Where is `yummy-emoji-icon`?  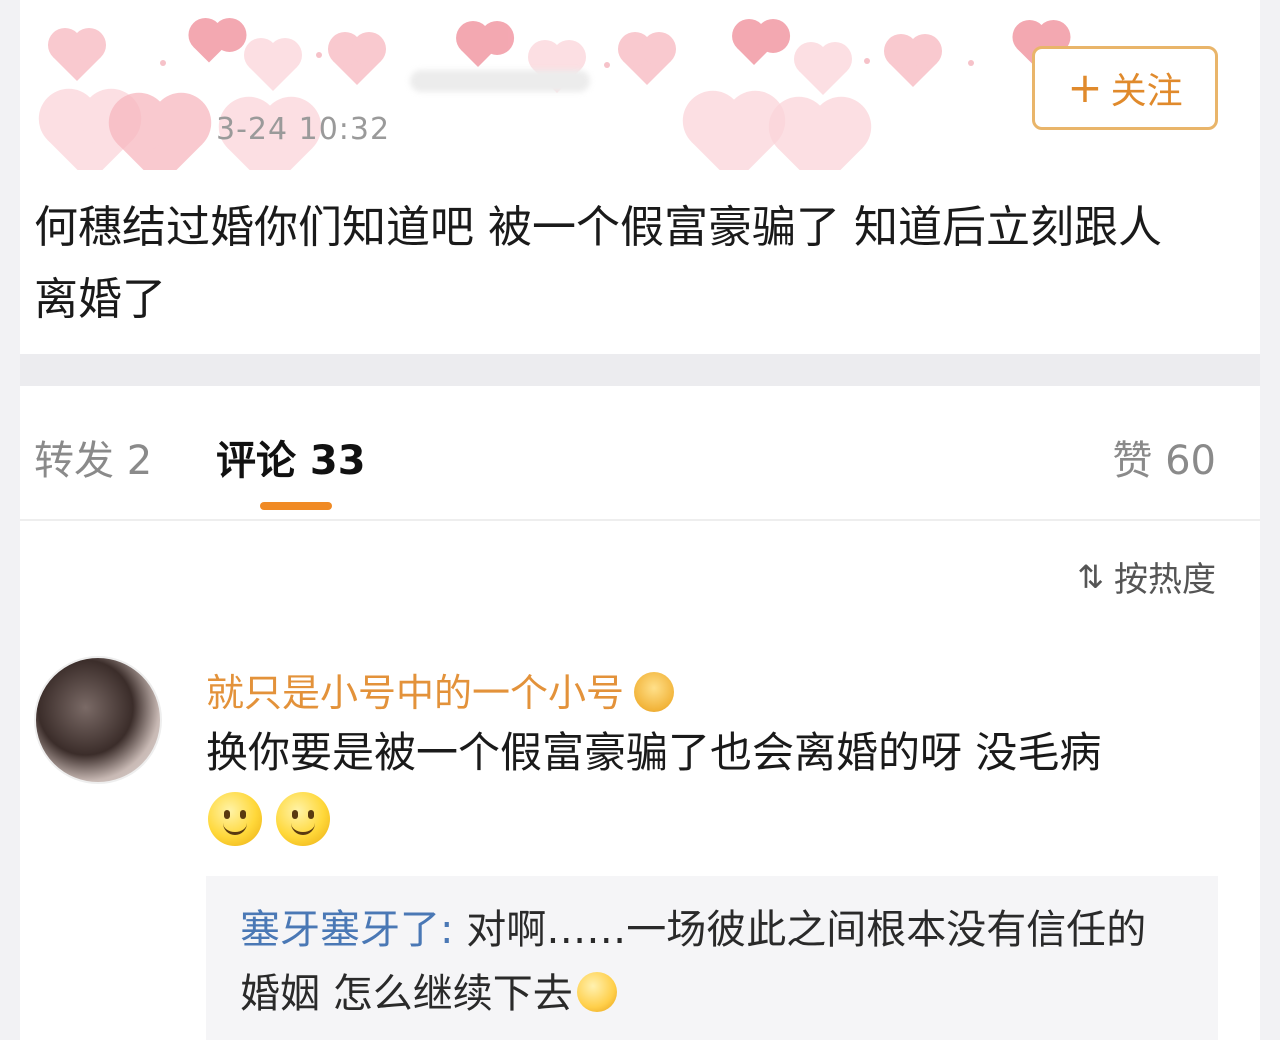
yummy-emoji-icon is located at coordinates (596, 992).